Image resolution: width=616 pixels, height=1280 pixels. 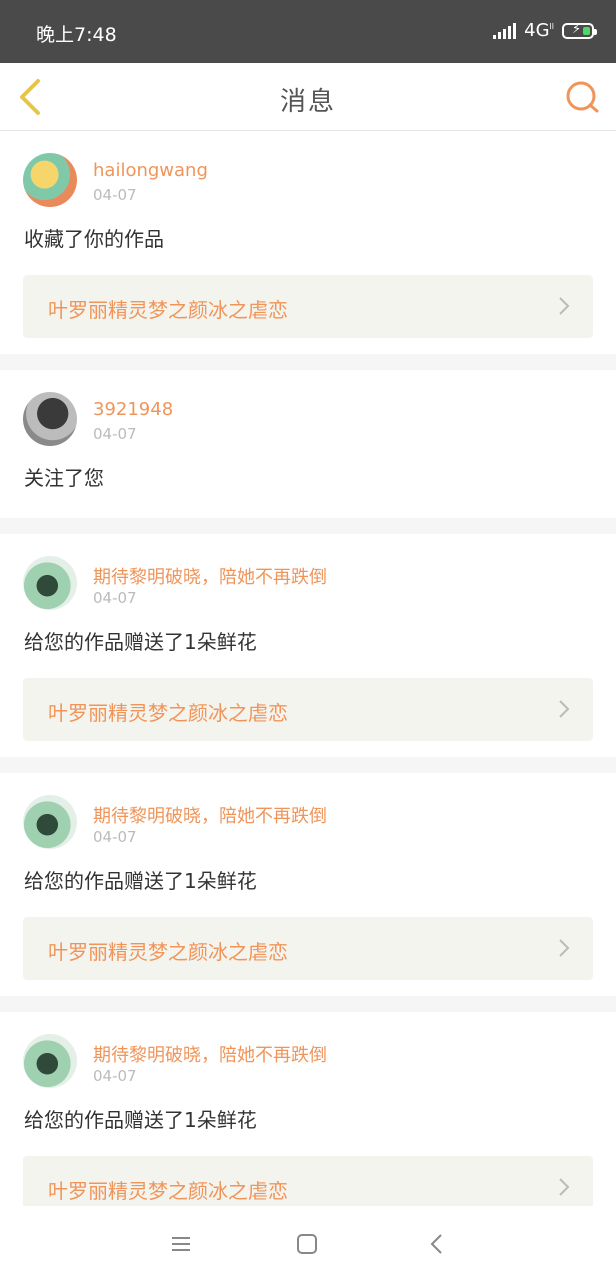 What do you see at coordinates (150, 170) in the screenshot?
I see `username: hailongwang` at bounding box center [150, 170].